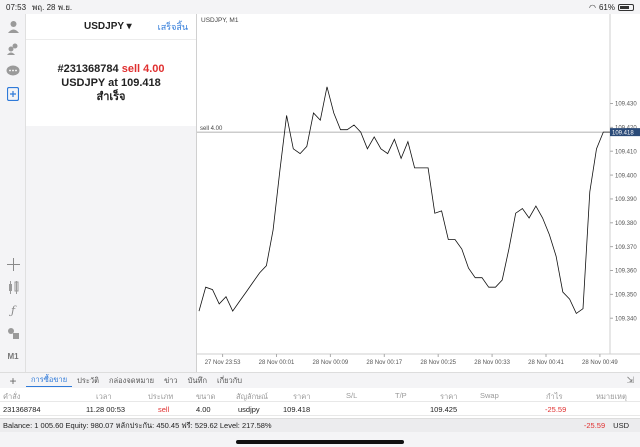  What do you see at coordinates (13, 48) in the screenshot?
I see `accounts-icon` at bounding box center [13, 48].